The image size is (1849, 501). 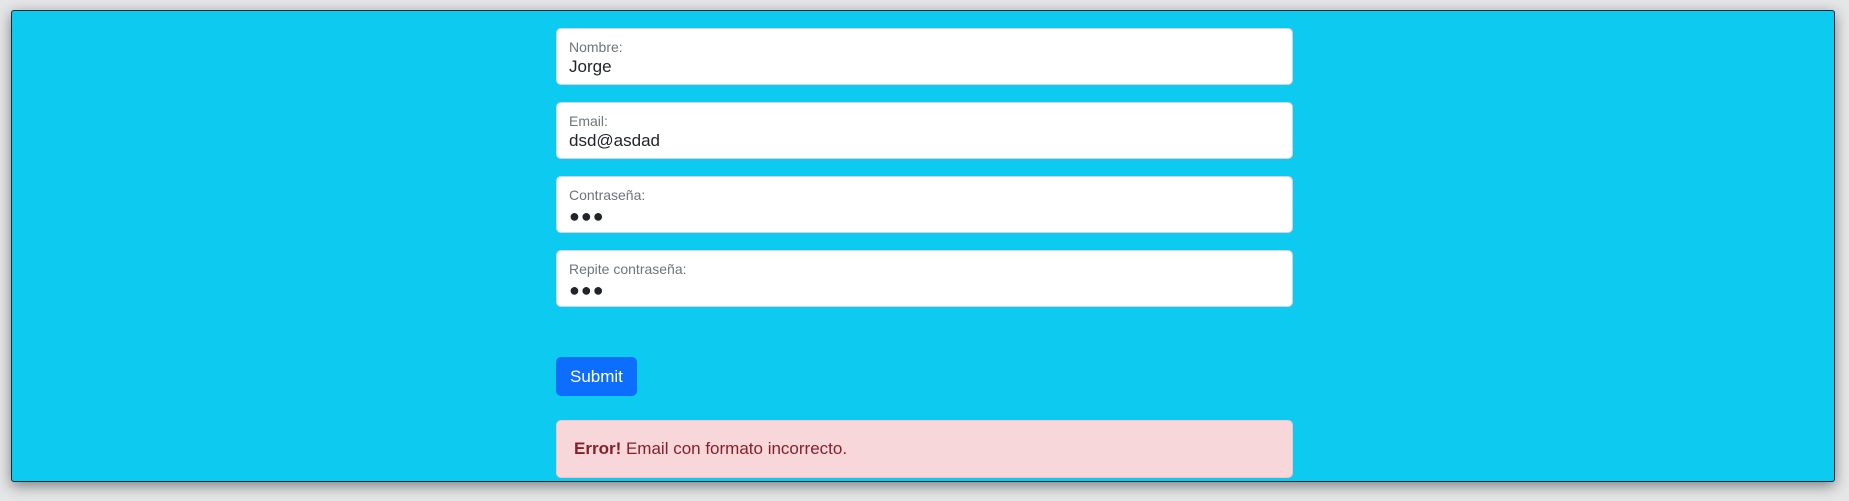 I want to click on repeat-password-field-label: Repite contraseña:, so click(x=628, y=269).